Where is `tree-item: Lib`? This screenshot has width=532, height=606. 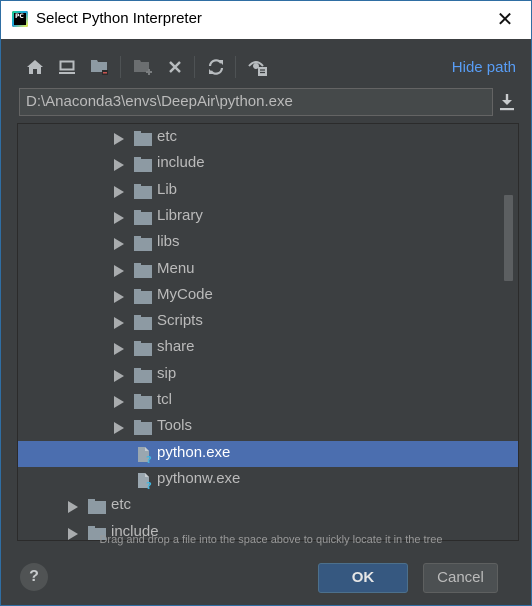
tree-item: Lib is located at coordinates (268, 191).